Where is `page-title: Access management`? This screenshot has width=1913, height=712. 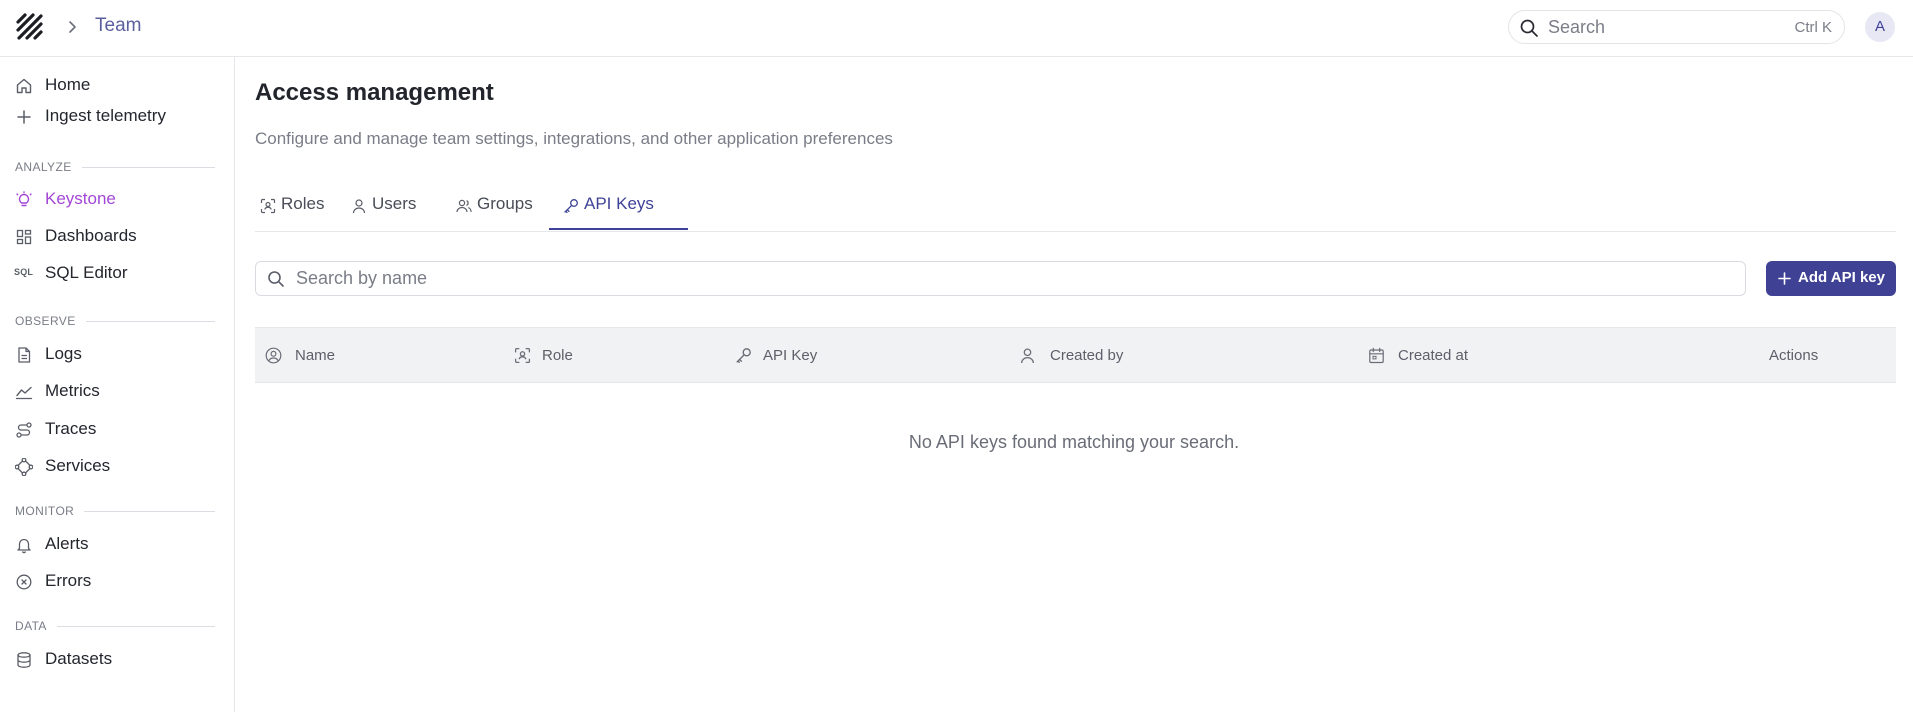
page-title: Access management is located at coordinates (374, 92).